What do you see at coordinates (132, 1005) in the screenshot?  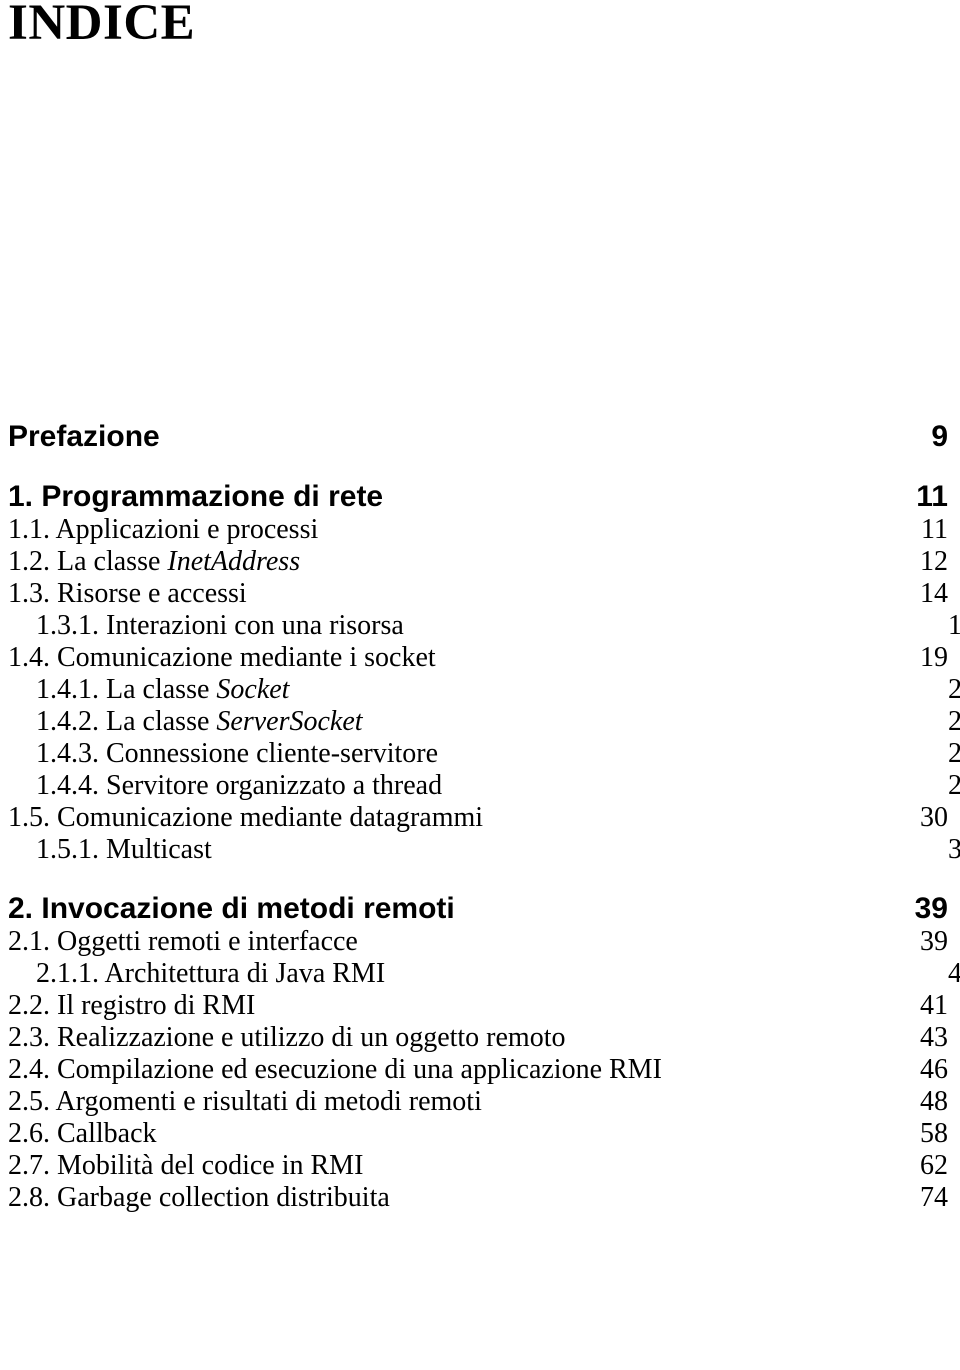 I see `toc-entry-label: 2.2. Il registro di RMI` at bounding box center [132, 1005].